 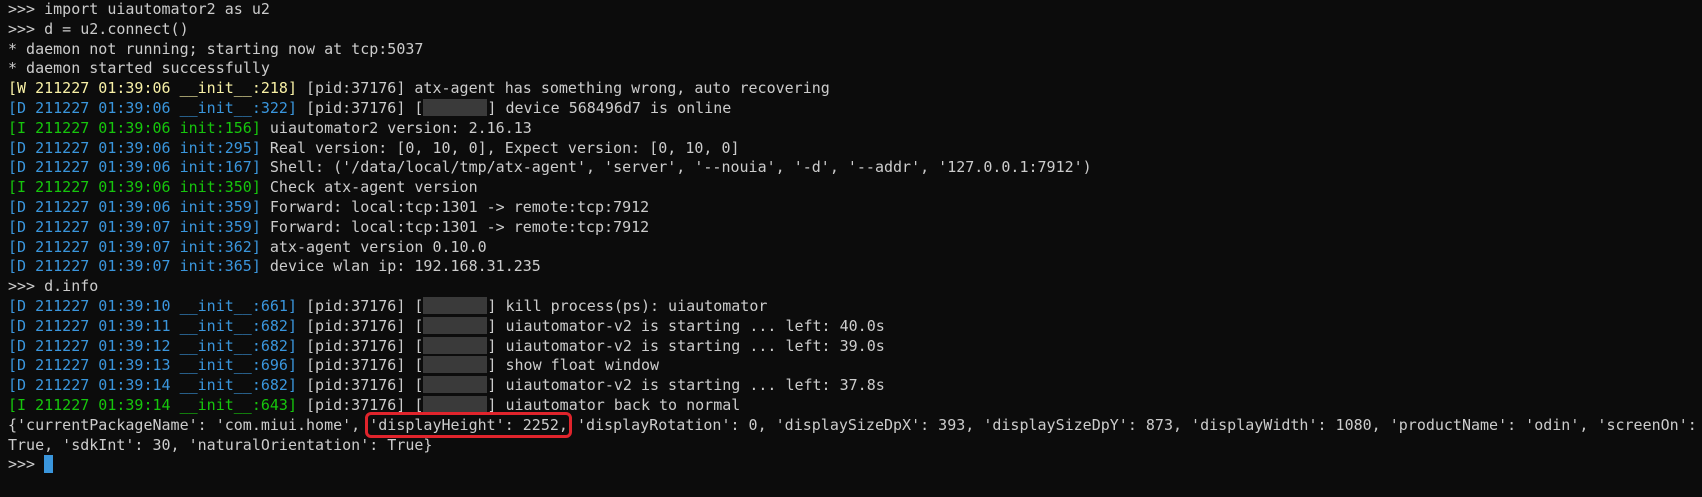 I want to click on log-tag: [D 211227 01:39:07 init:359], so click(x=134, y=226).